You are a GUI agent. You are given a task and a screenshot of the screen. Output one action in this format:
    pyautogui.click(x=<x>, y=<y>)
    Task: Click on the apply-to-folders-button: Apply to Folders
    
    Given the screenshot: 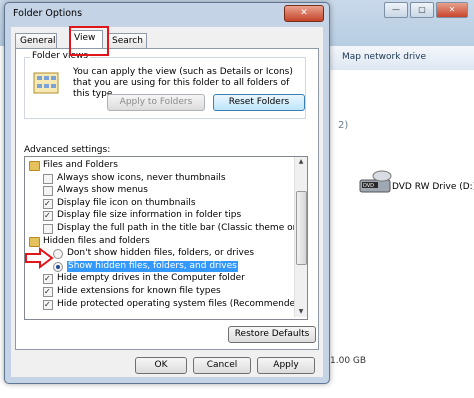 What is the action you would take?
    pyautogui.click(x=156, y=102)
    